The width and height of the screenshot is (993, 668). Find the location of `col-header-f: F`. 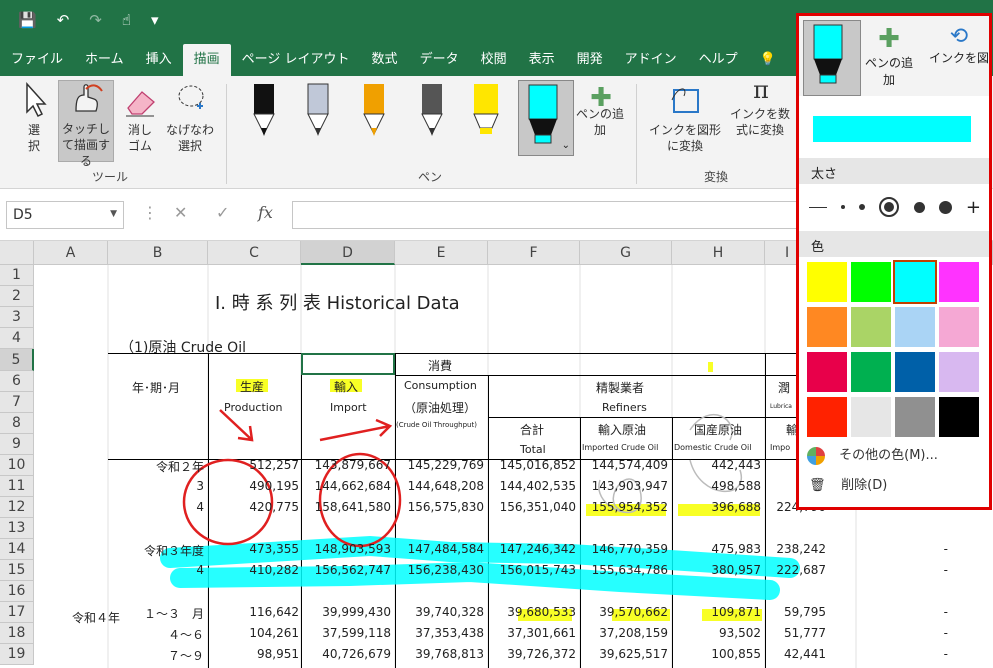

col-header-f: F is located at coordinates (534, 253).